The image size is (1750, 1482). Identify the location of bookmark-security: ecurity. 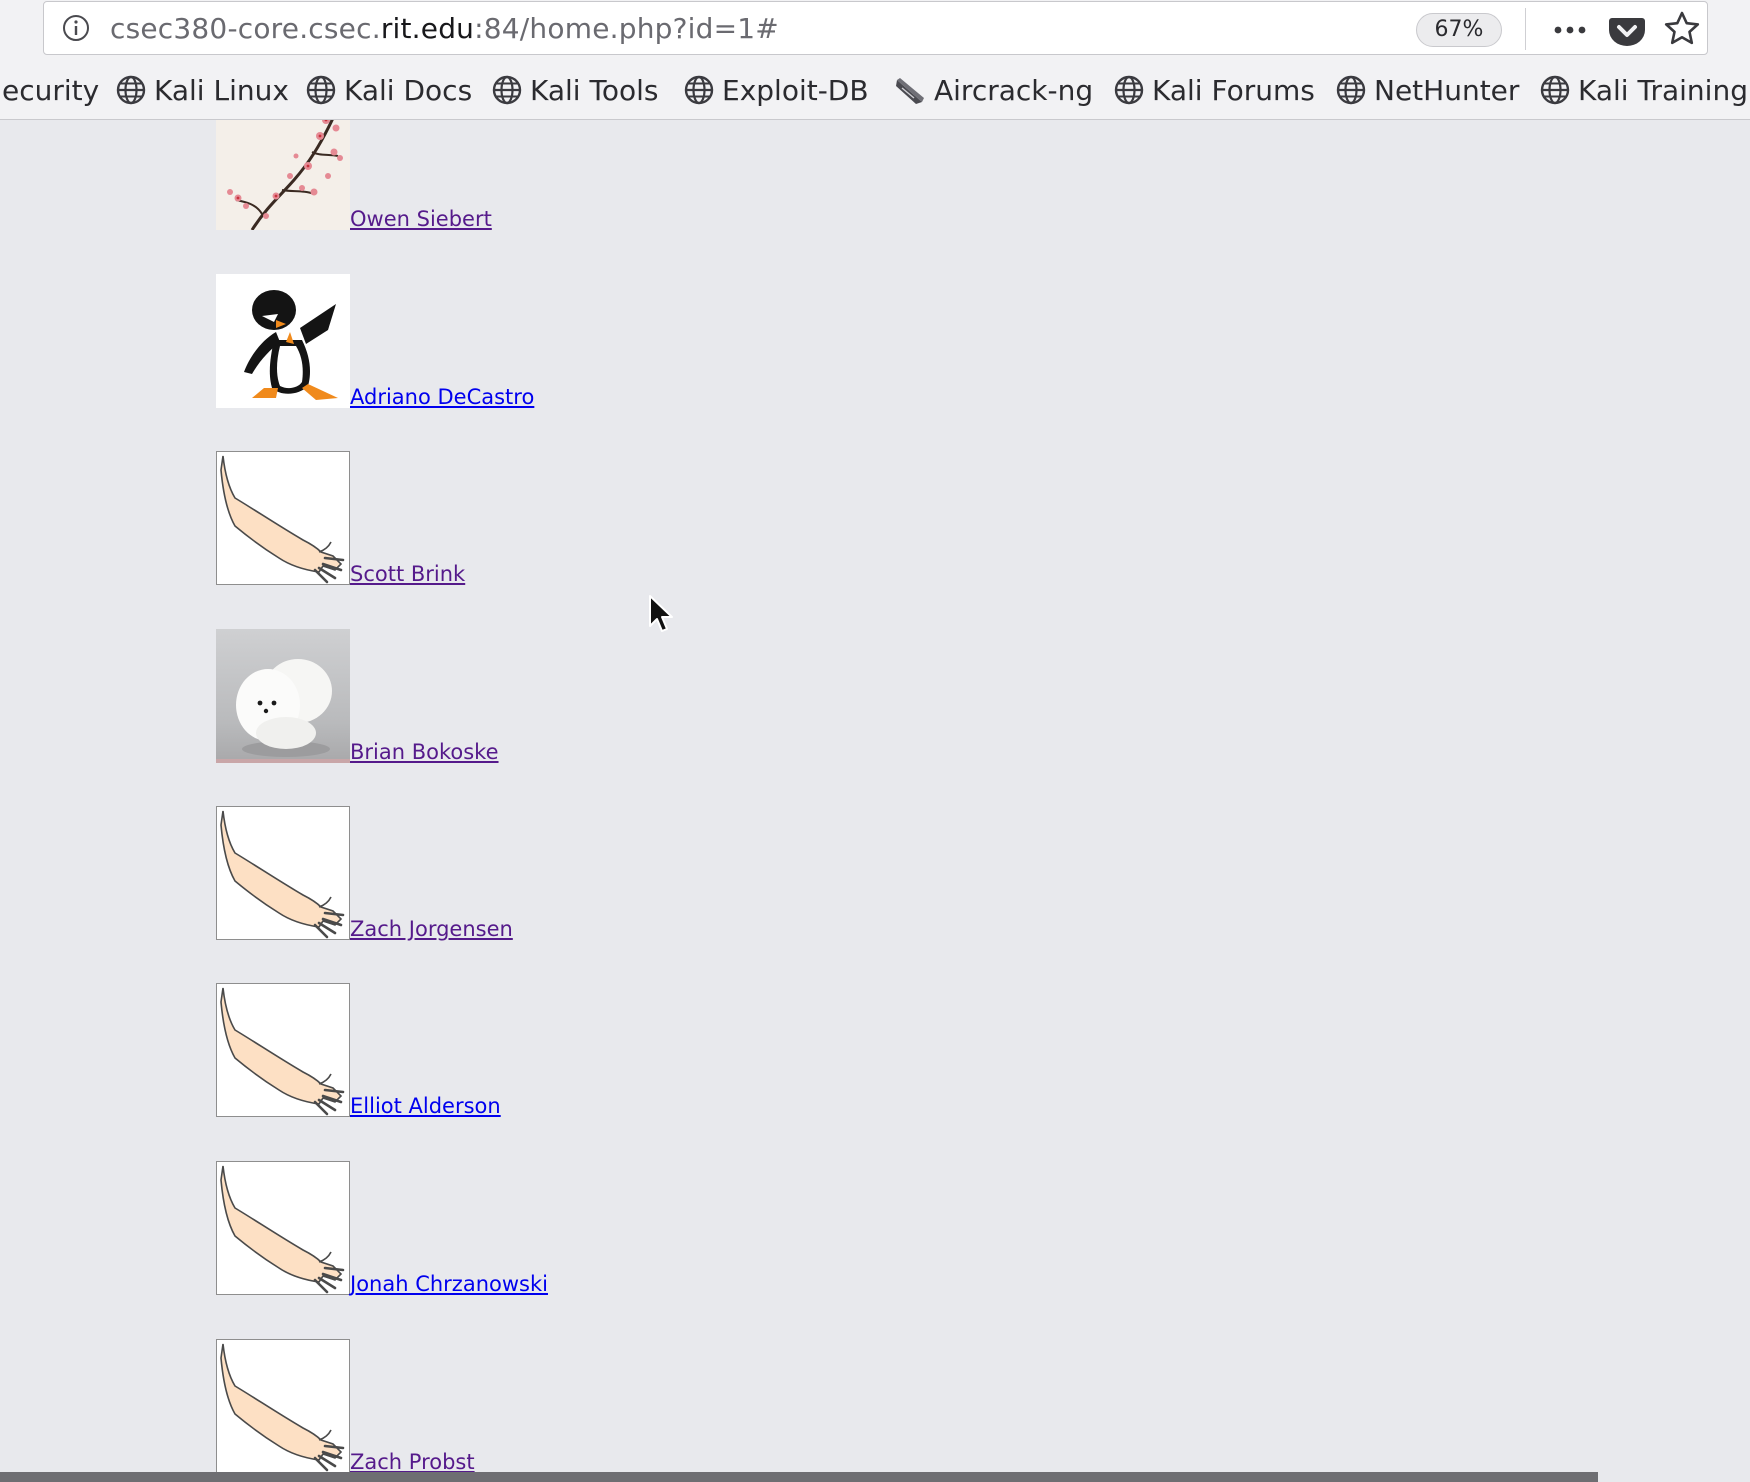
(50, 90).